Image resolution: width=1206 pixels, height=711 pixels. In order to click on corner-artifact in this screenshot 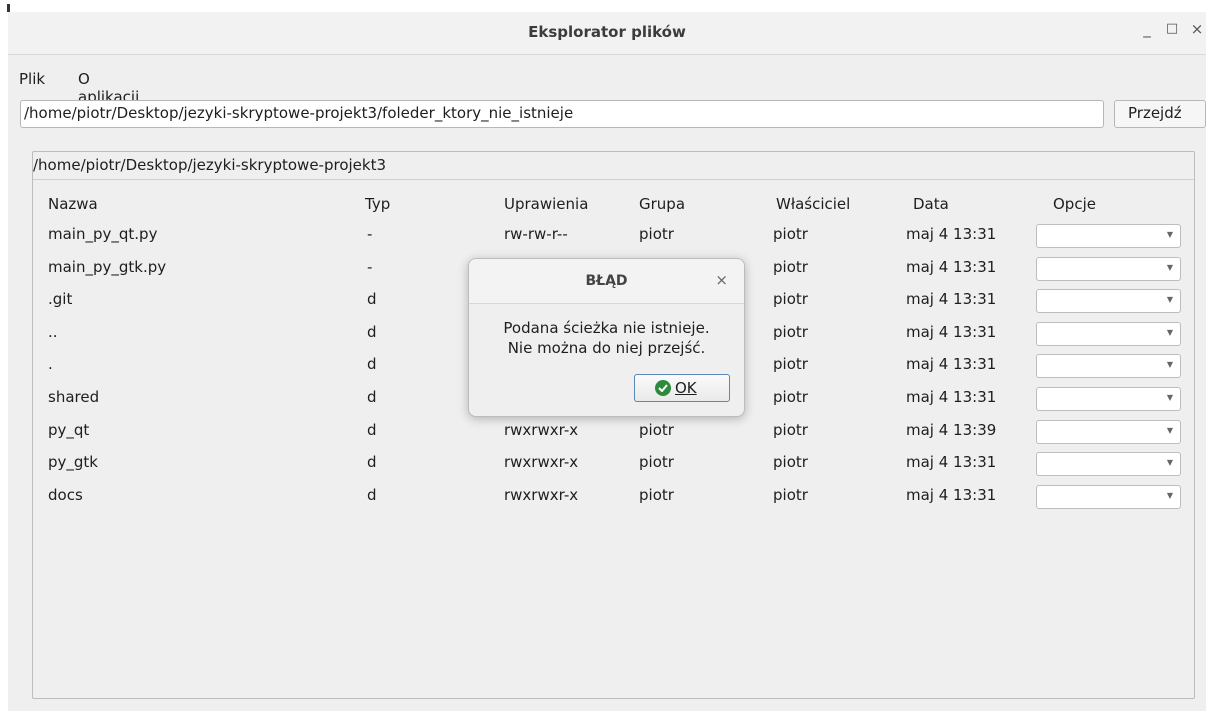, I will do `click(8, 8)`.